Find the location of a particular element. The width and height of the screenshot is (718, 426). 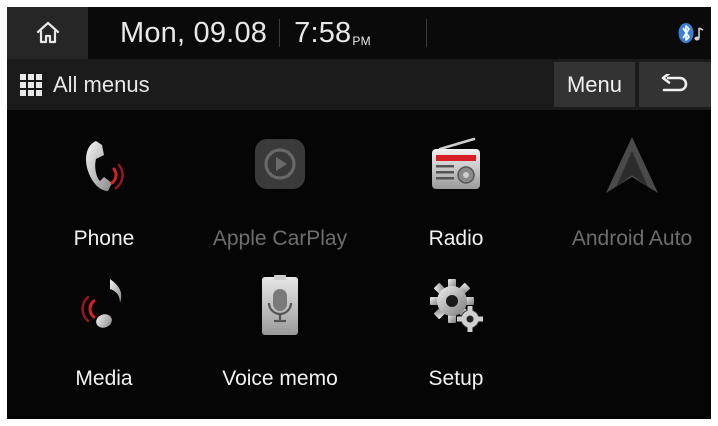

menu-button-label: Menu is located at coordinates (594, 84).